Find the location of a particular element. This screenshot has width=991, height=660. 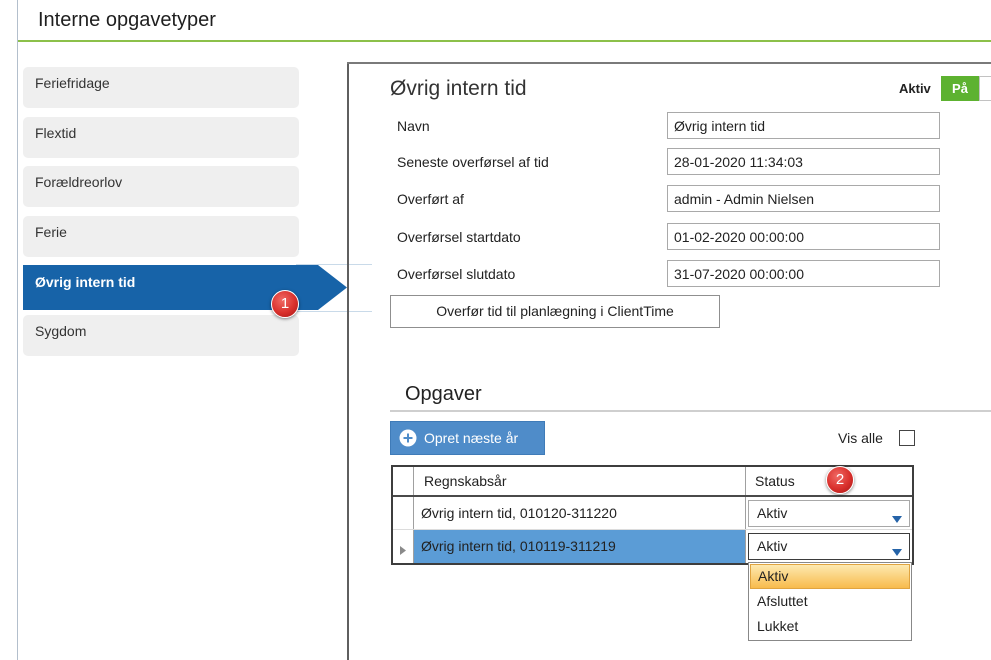

detail-title: Øvrig intern tid is located at coordinates (458, 88).